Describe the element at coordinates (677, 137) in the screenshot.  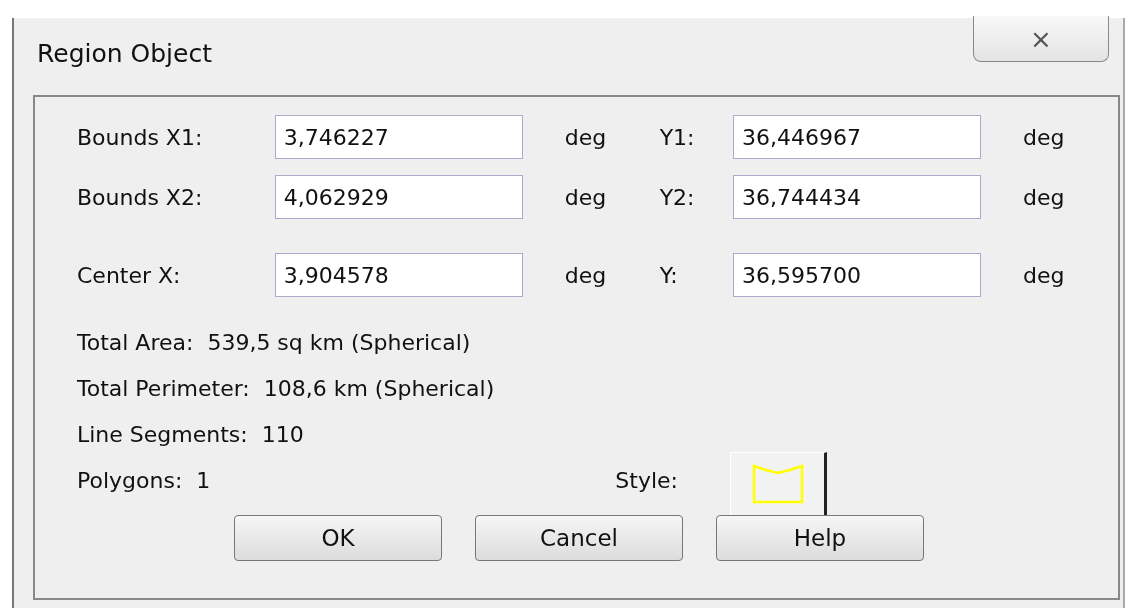
I see `field-label: Y1:` at that location.